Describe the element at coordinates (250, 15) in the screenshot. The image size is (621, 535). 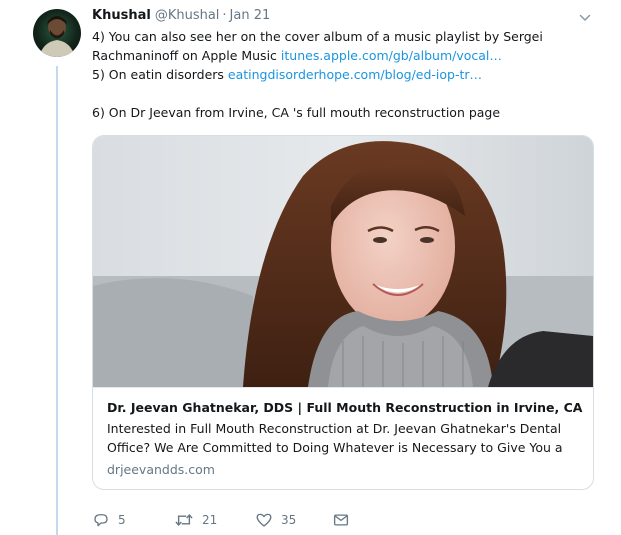
I see `tweet-timestamp: Jan 21` at that location.